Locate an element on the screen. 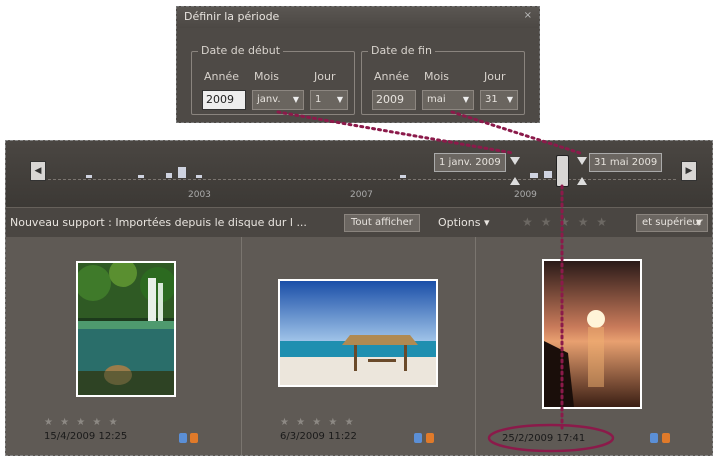 Image resolution: width=717 pixels, height=462 pixels. start-month-label: Mois is located at coordinates (267, 76).